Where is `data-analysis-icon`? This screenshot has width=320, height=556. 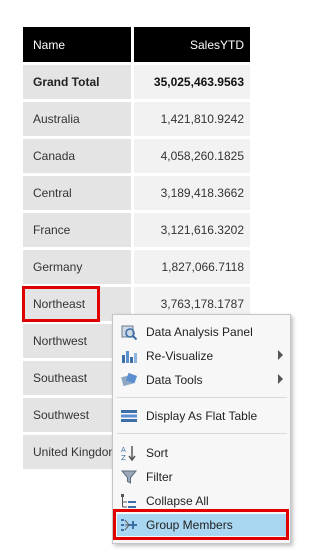
data-analysis-icon is located at coordinates (129, 333).